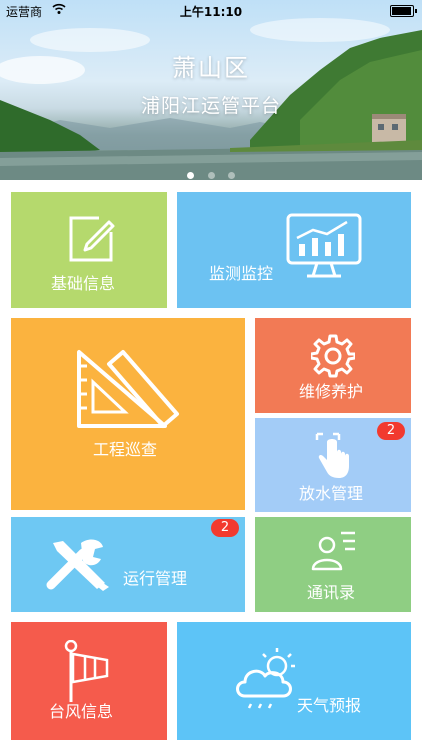 The height and width of the screenshot is (750, 422). I want to click on banner-title: 萧山区, so click(211, 68).